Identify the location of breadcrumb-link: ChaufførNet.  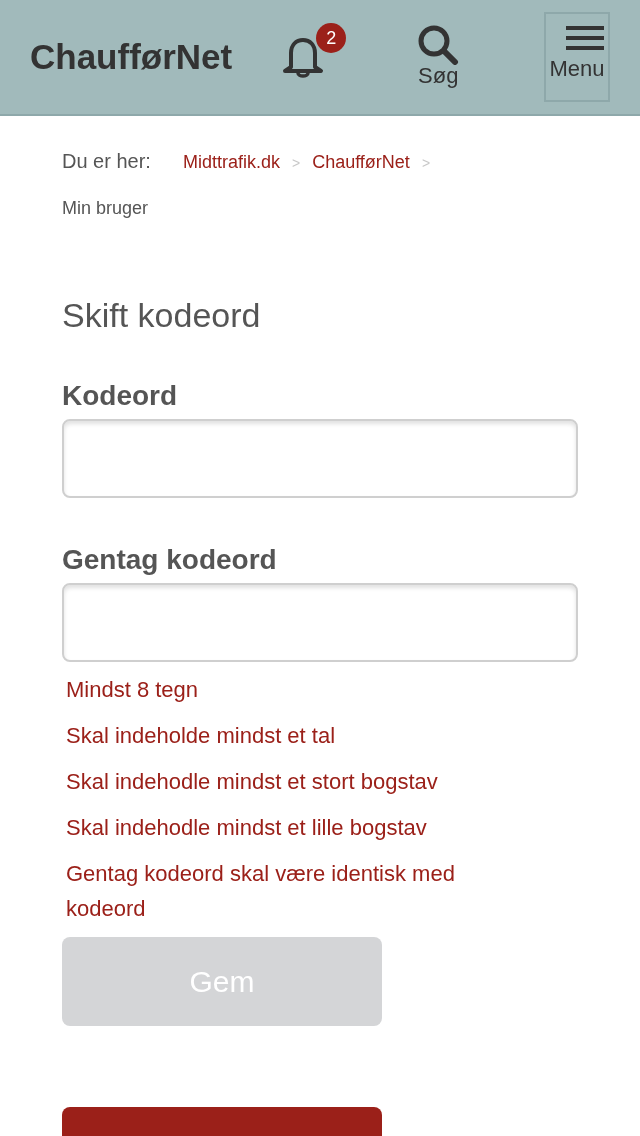
(361, 162).